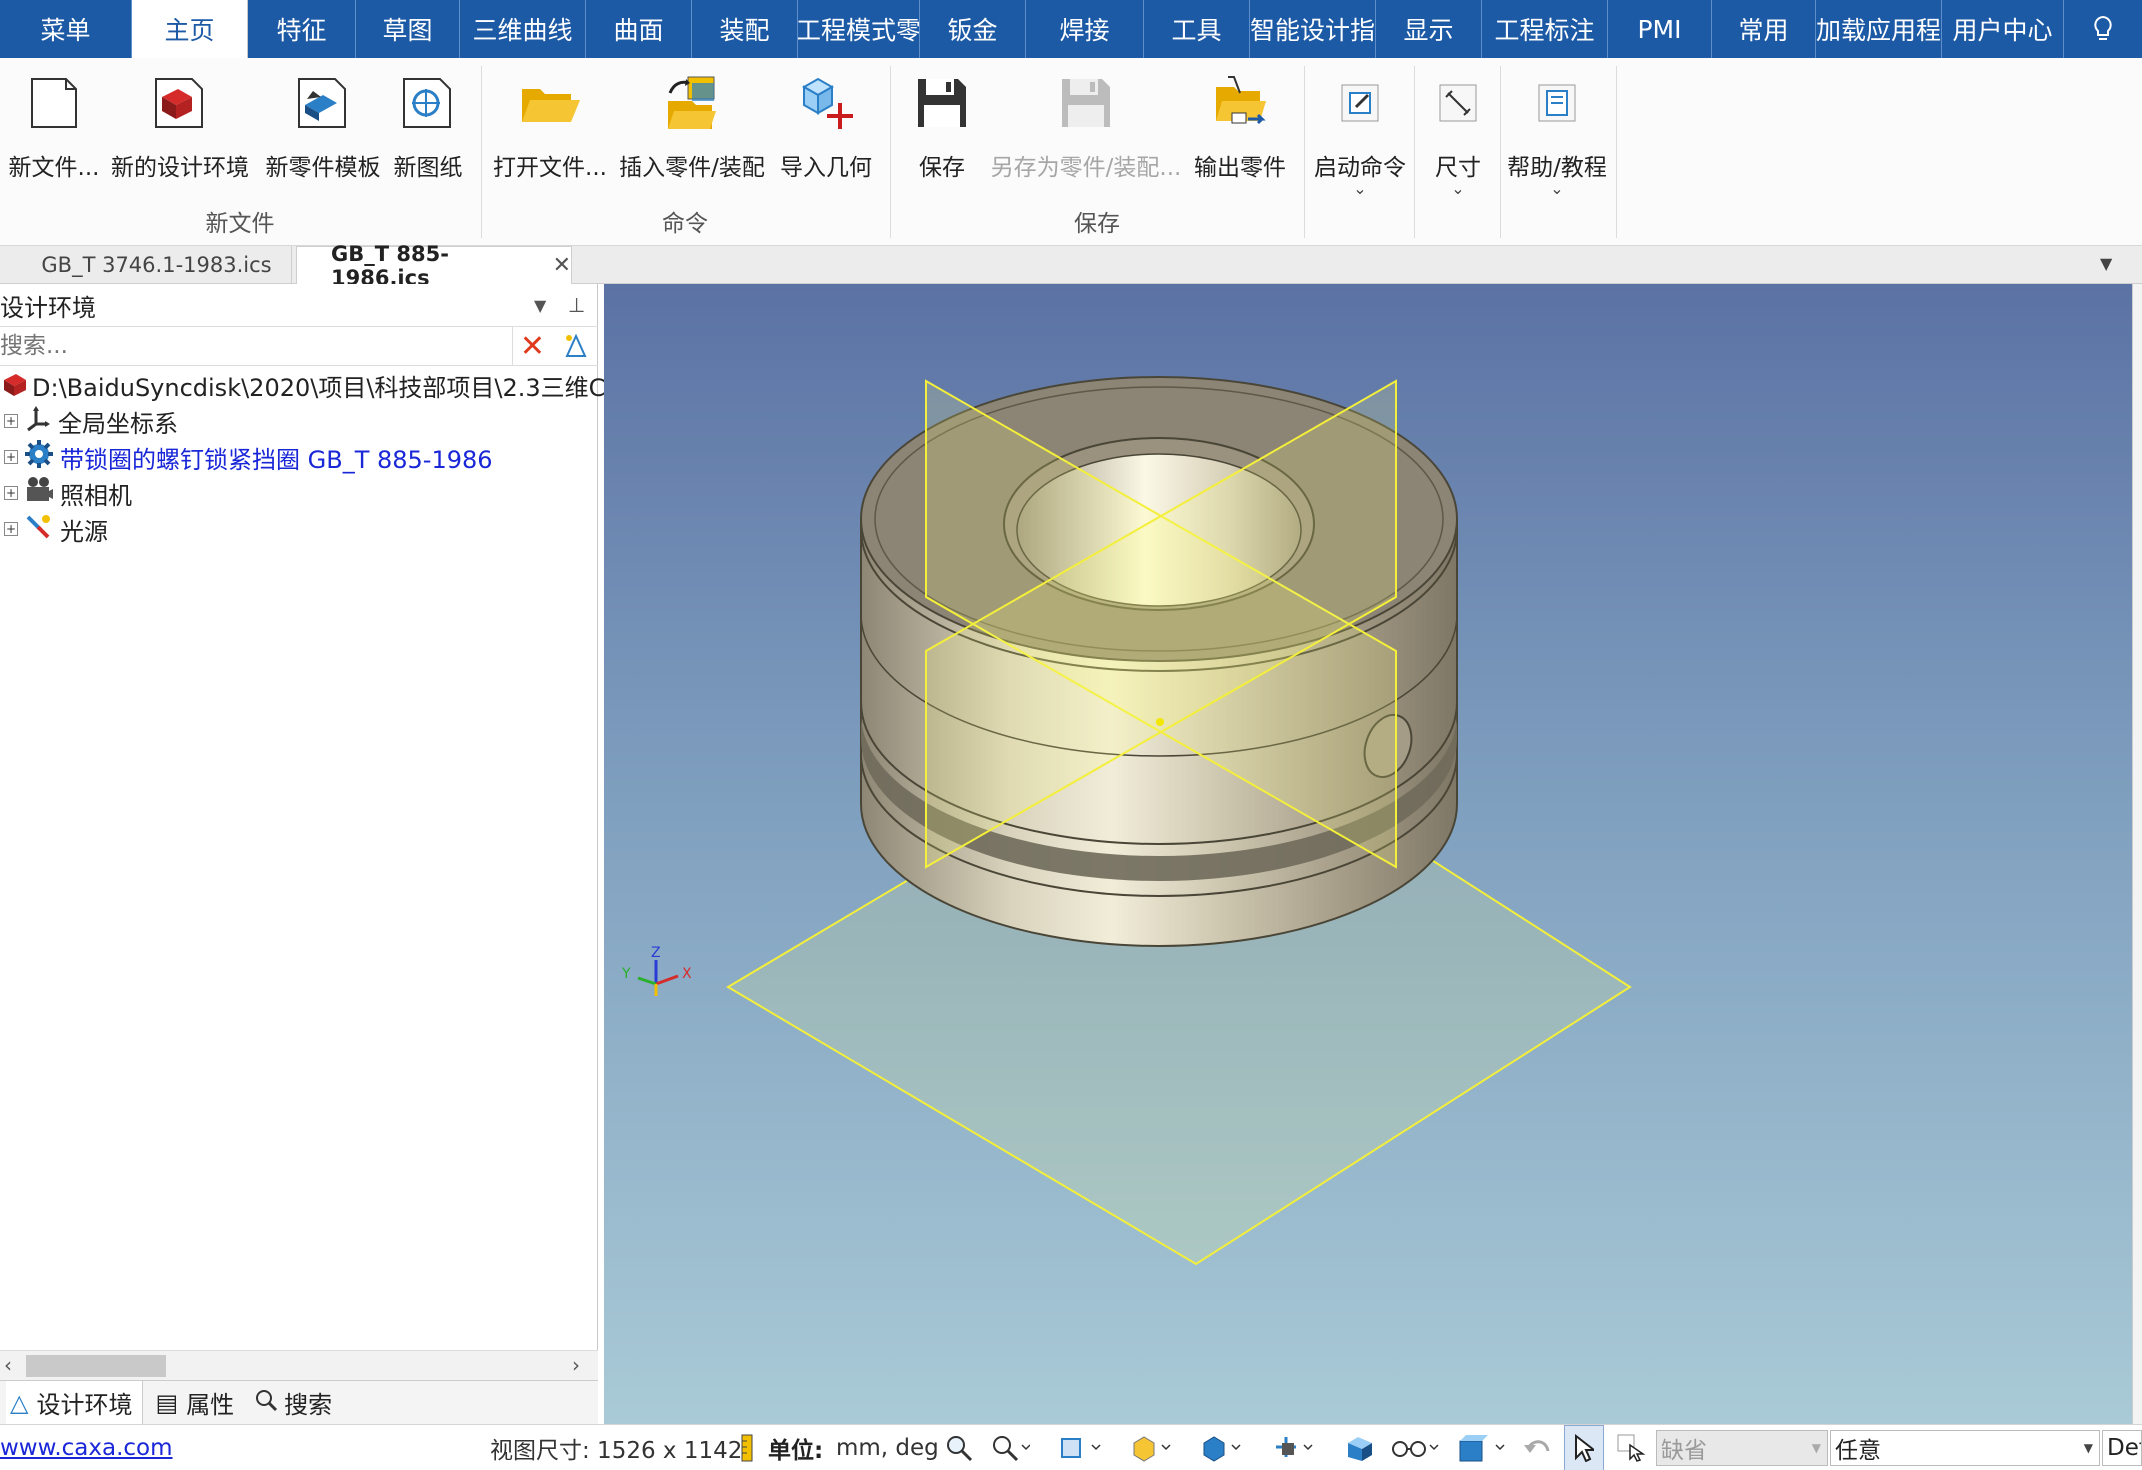 The image size is (2142, 1470). I want to click on tab-surface: 曲面, so click(639, 29).